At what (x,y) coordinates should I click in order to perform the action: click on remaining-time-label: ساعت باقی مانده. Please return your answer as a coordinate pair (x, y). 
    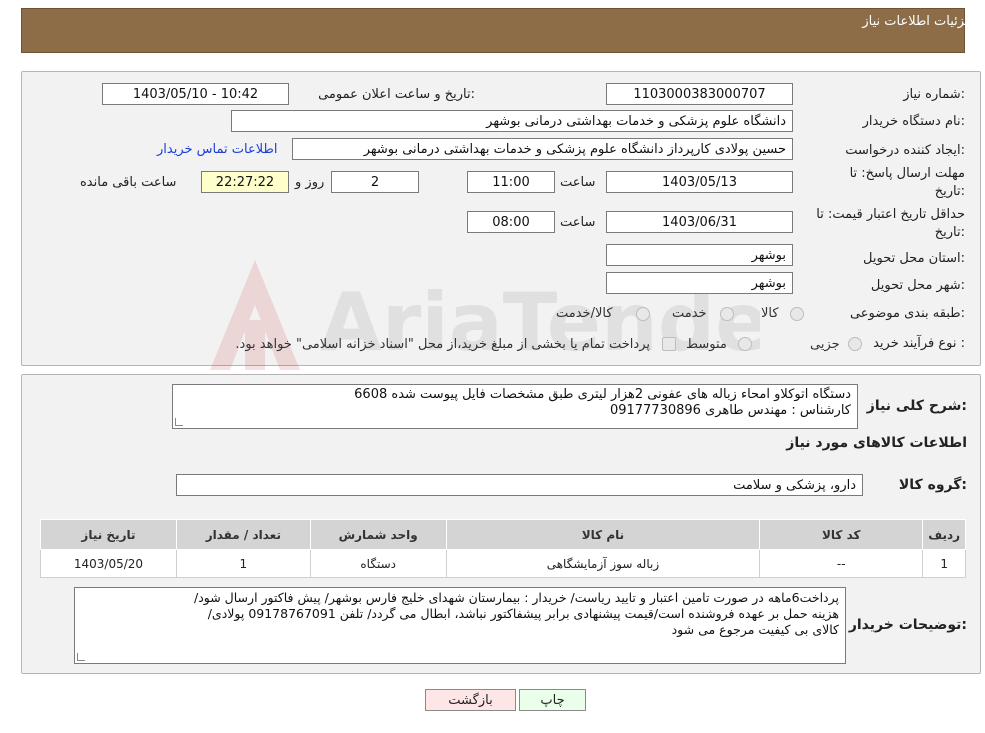
    Looking at the image, I should click on (128, 182).